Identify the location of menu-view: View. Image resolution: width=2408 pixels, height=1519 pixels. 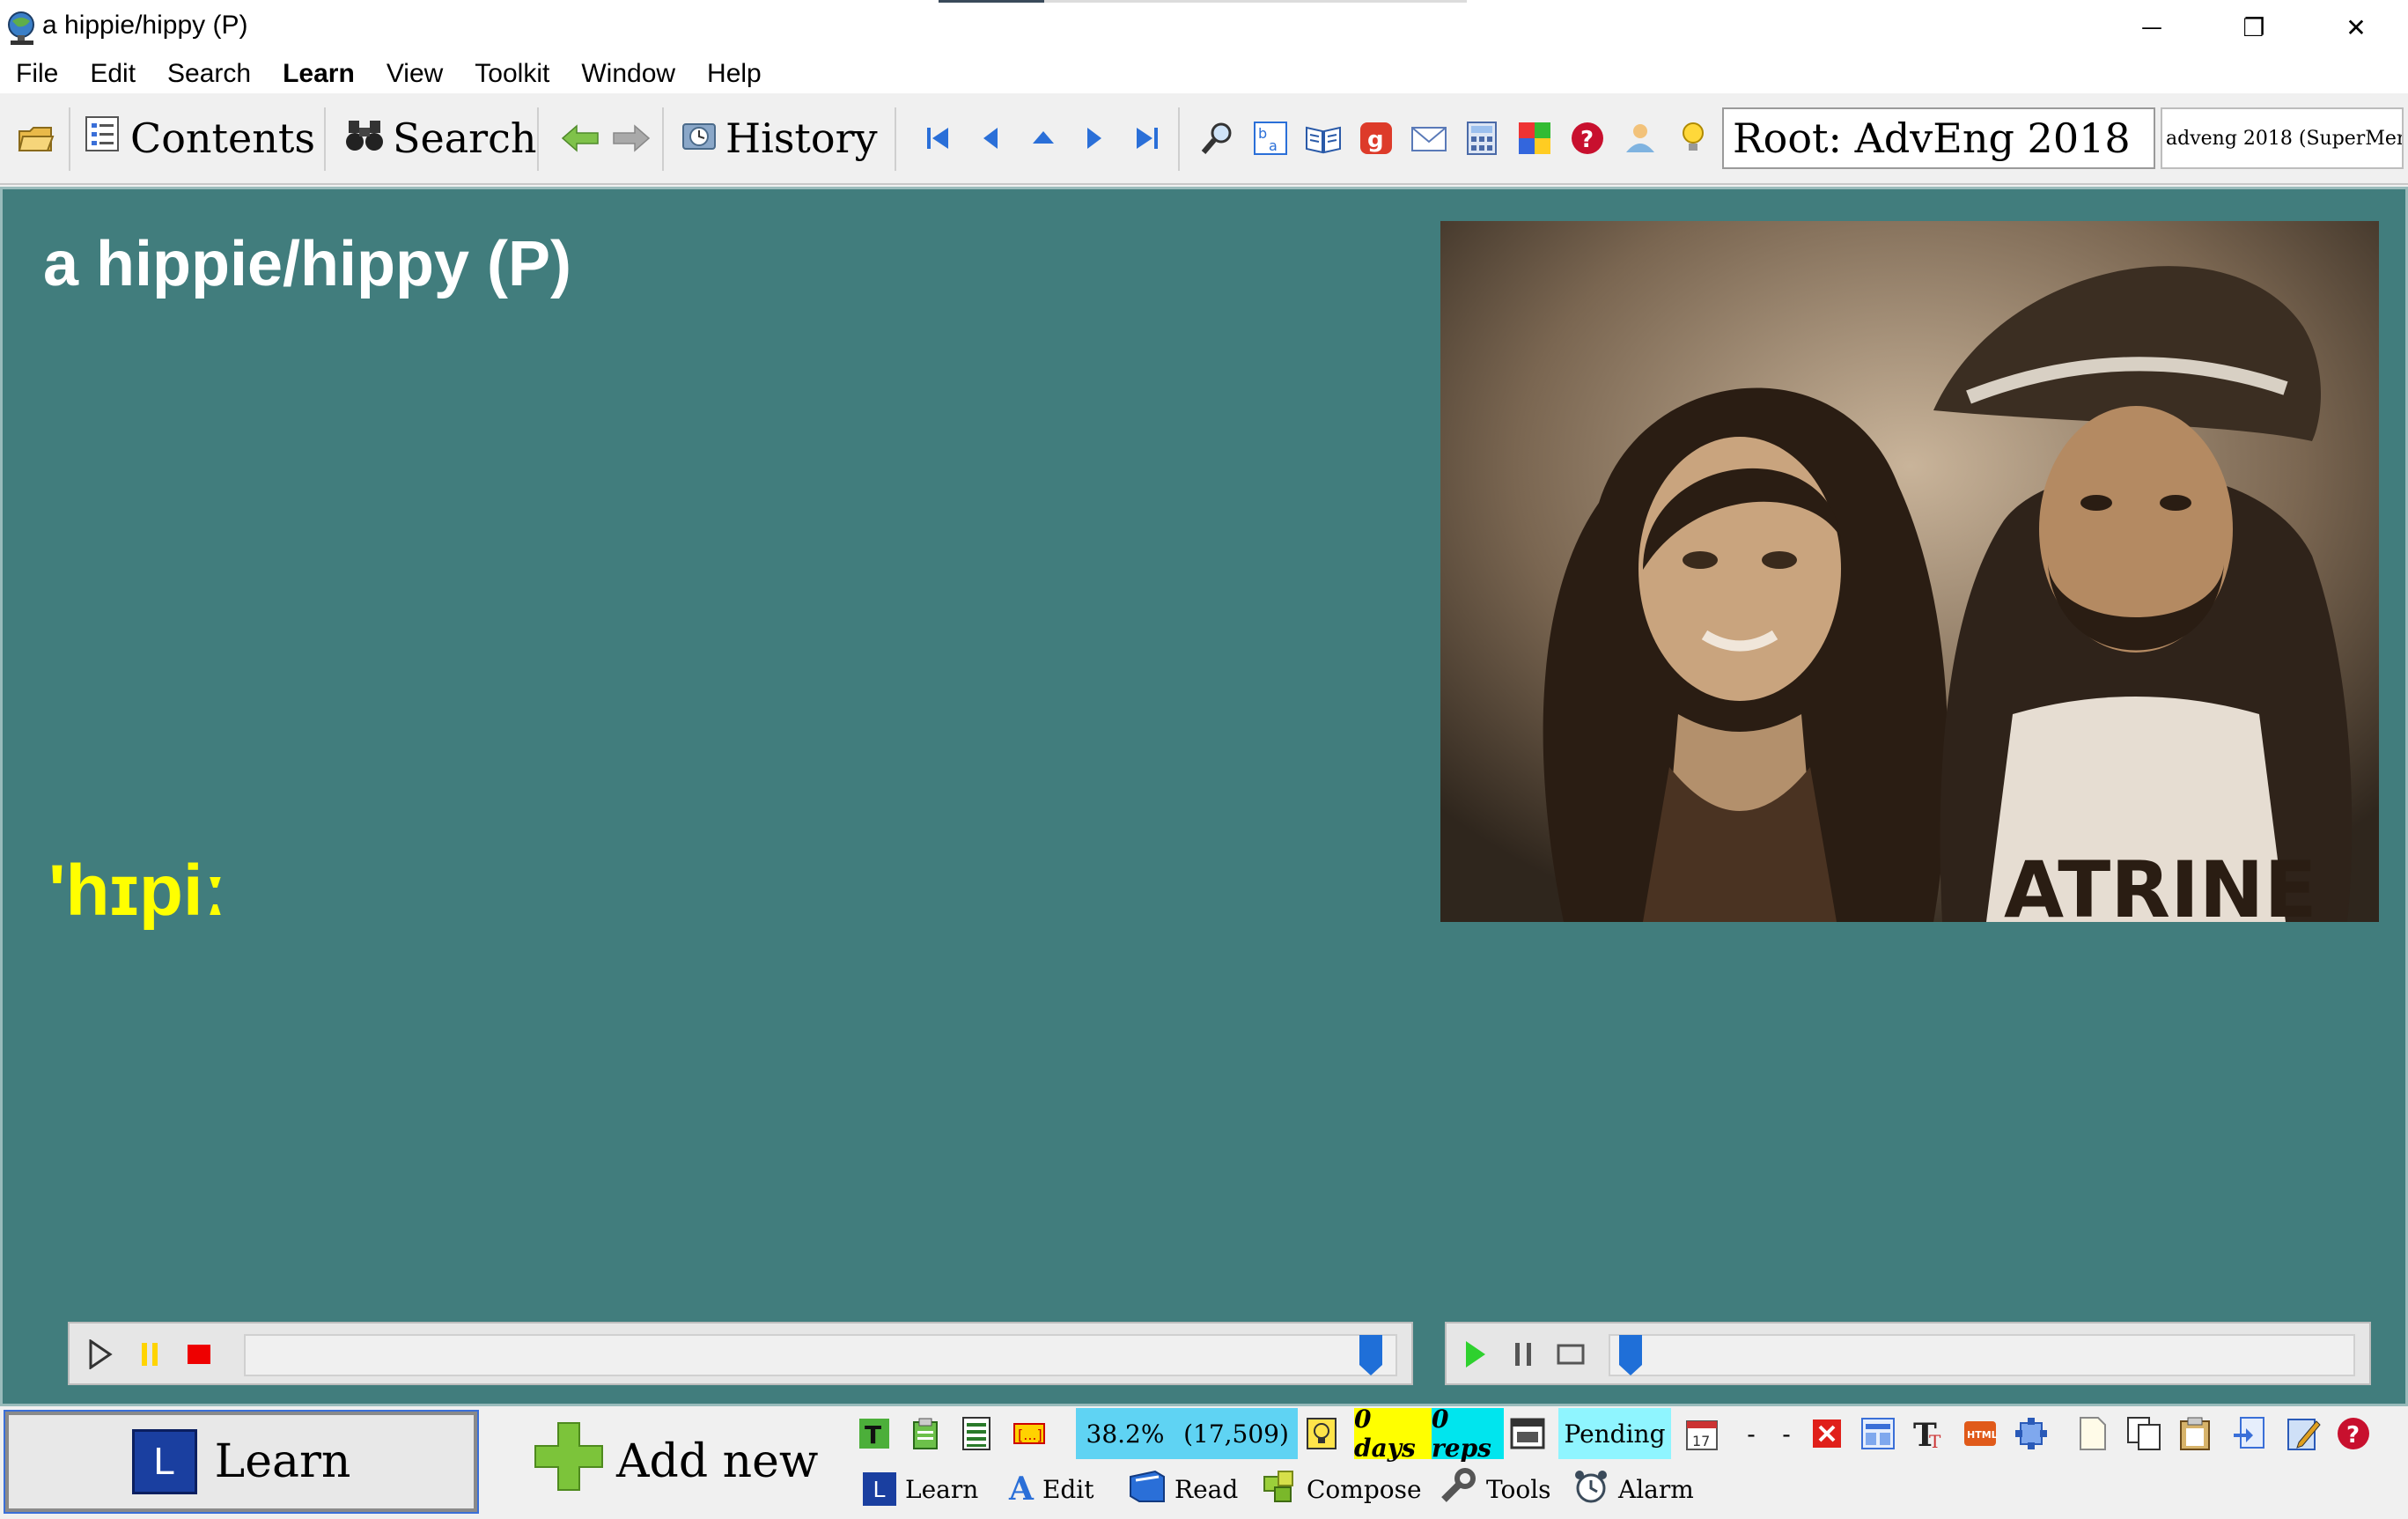
(415, 74).